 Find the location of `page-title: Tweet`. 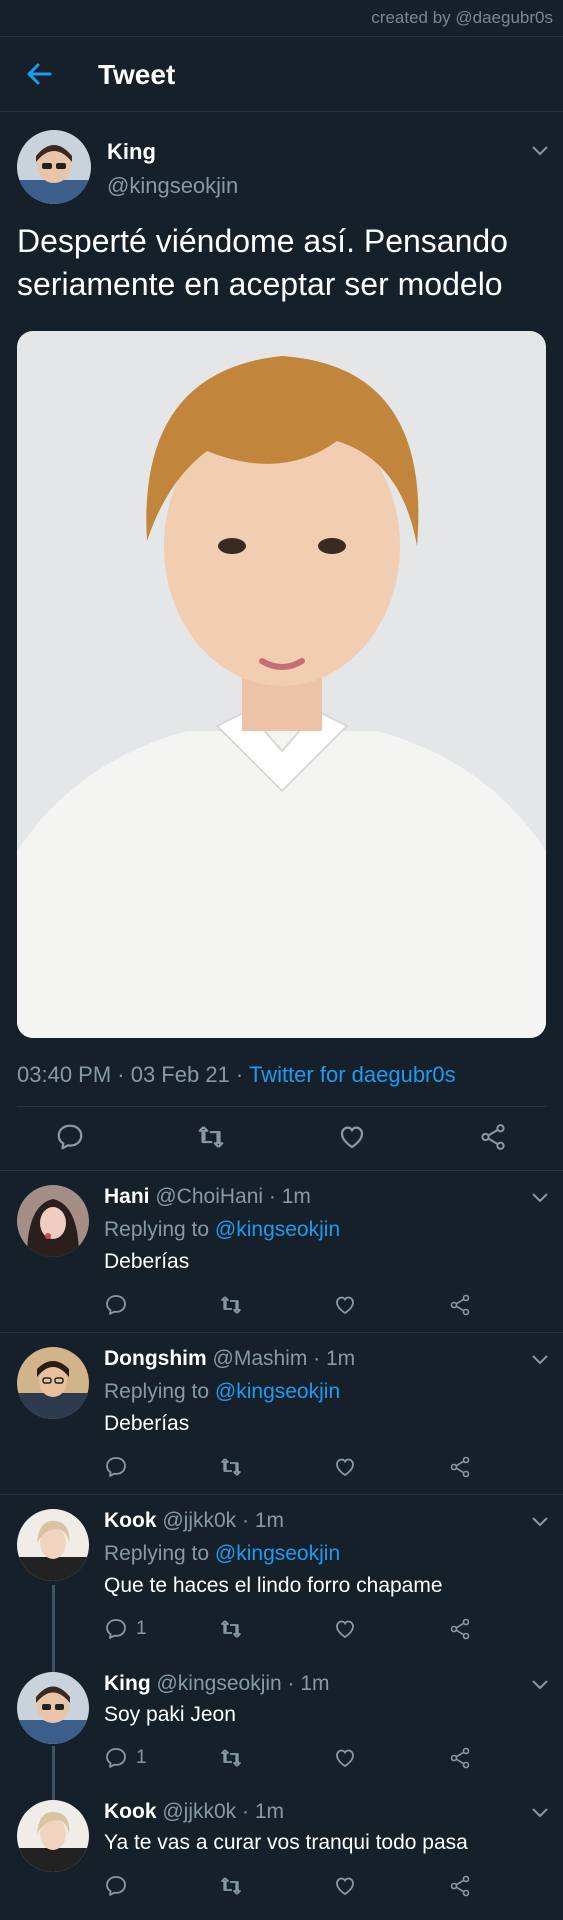

page-title: Tweet is located at coordinates (137, 74).